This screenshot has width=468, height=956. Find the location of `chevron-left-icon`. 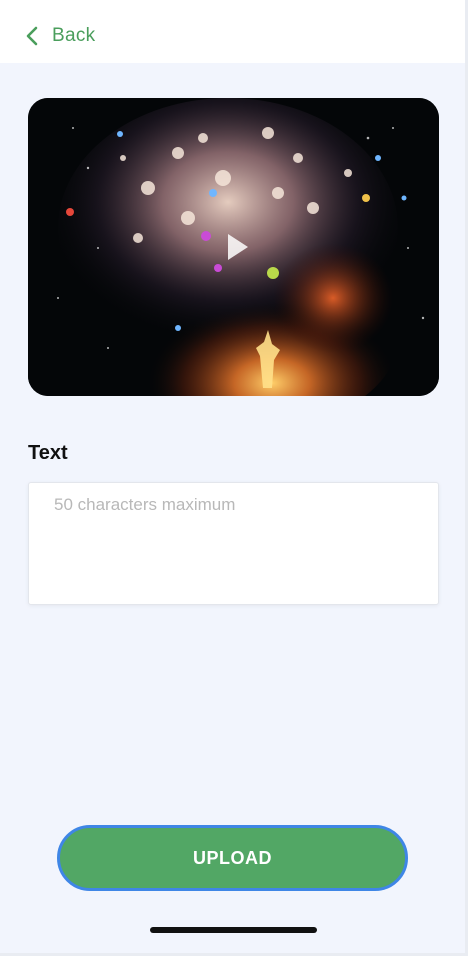

chevron-left-icon is located at coordinates (32, 36).